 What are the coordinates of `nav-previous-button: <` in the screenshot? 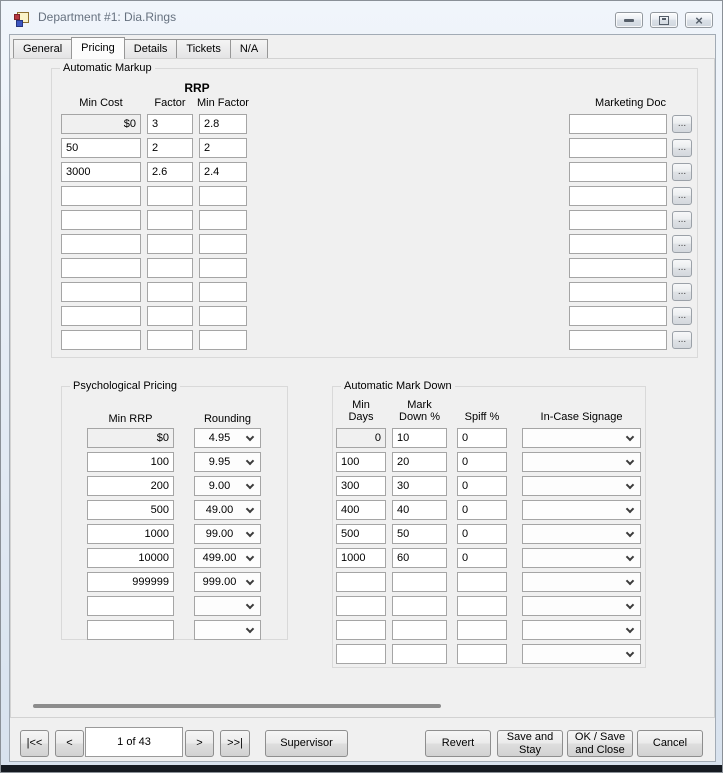 It's located at (69, 743).